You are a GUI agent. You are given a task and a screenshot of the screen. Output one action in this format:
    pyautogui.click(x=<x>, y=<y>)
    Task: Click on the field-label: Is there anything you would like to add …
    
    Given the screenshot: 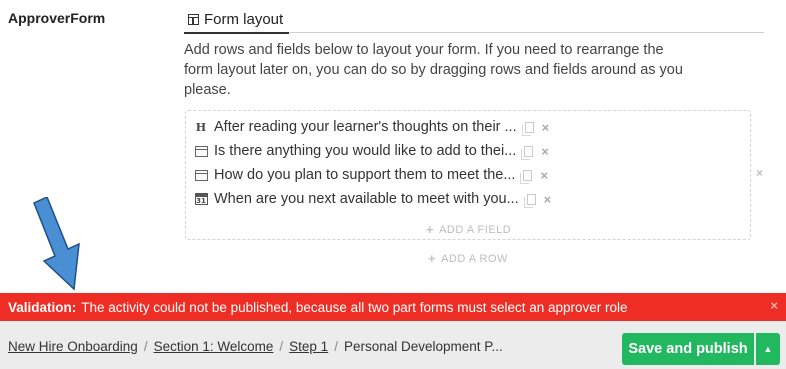 What is the action you would take?
    pyautogui.click(x=365, y=151)
    